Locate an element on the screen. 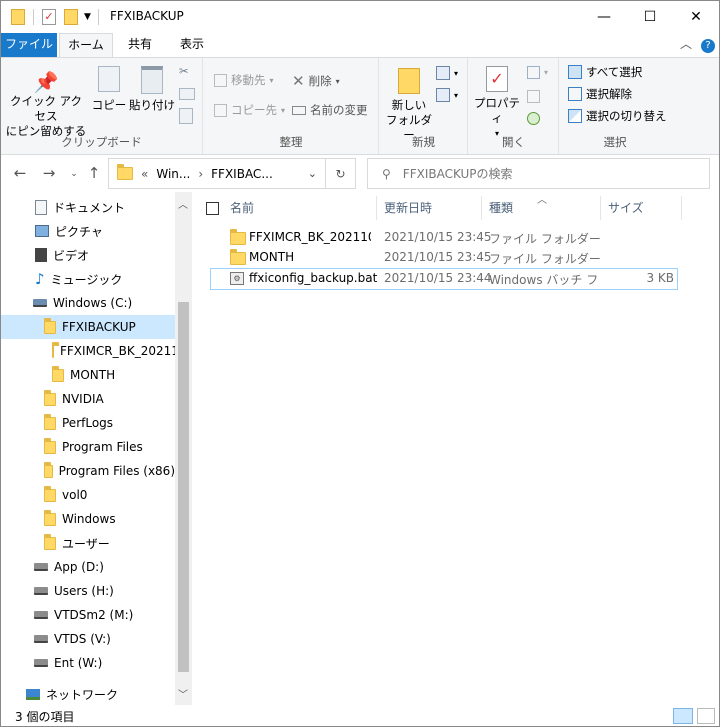 This screenshot has height=727, width=720. up-button: ↑ is located at coordinates (94, 174).